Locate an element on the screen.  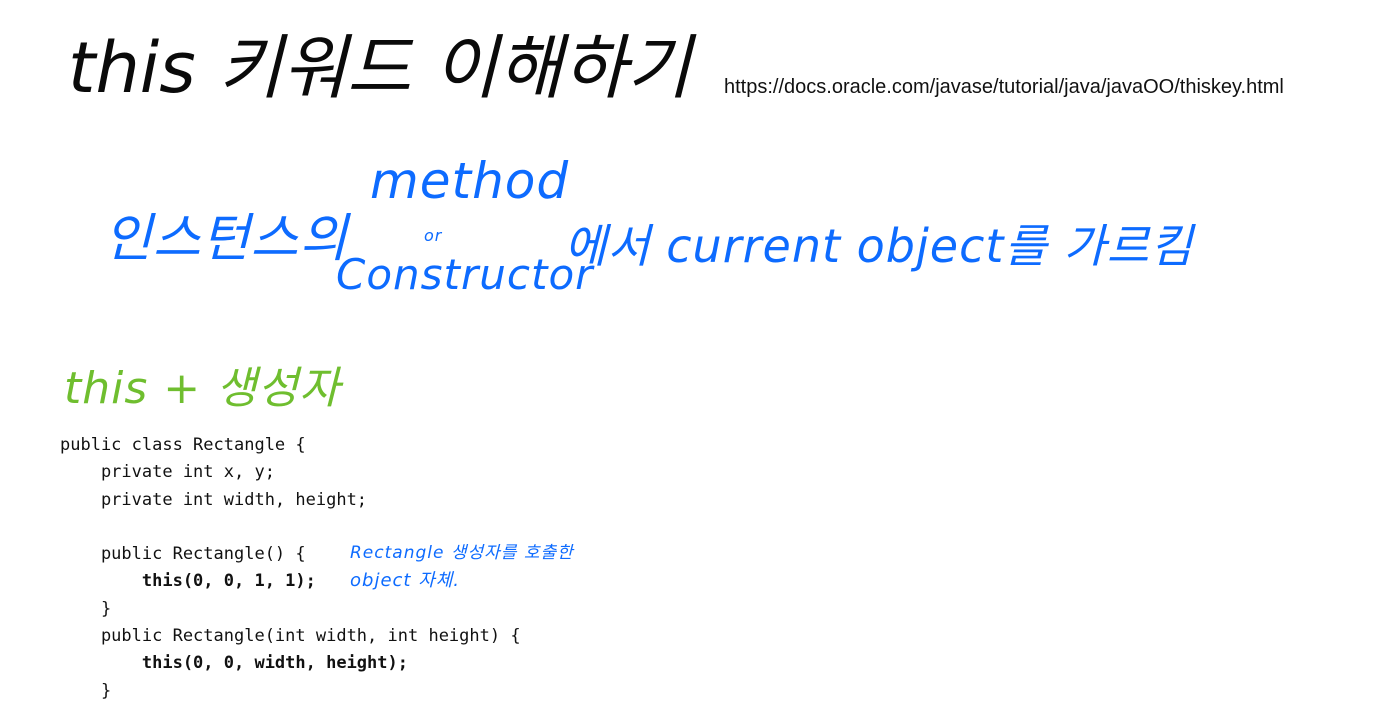
section-heading-this-constructor: this + 생성자 is located at coordinates (202, 388).